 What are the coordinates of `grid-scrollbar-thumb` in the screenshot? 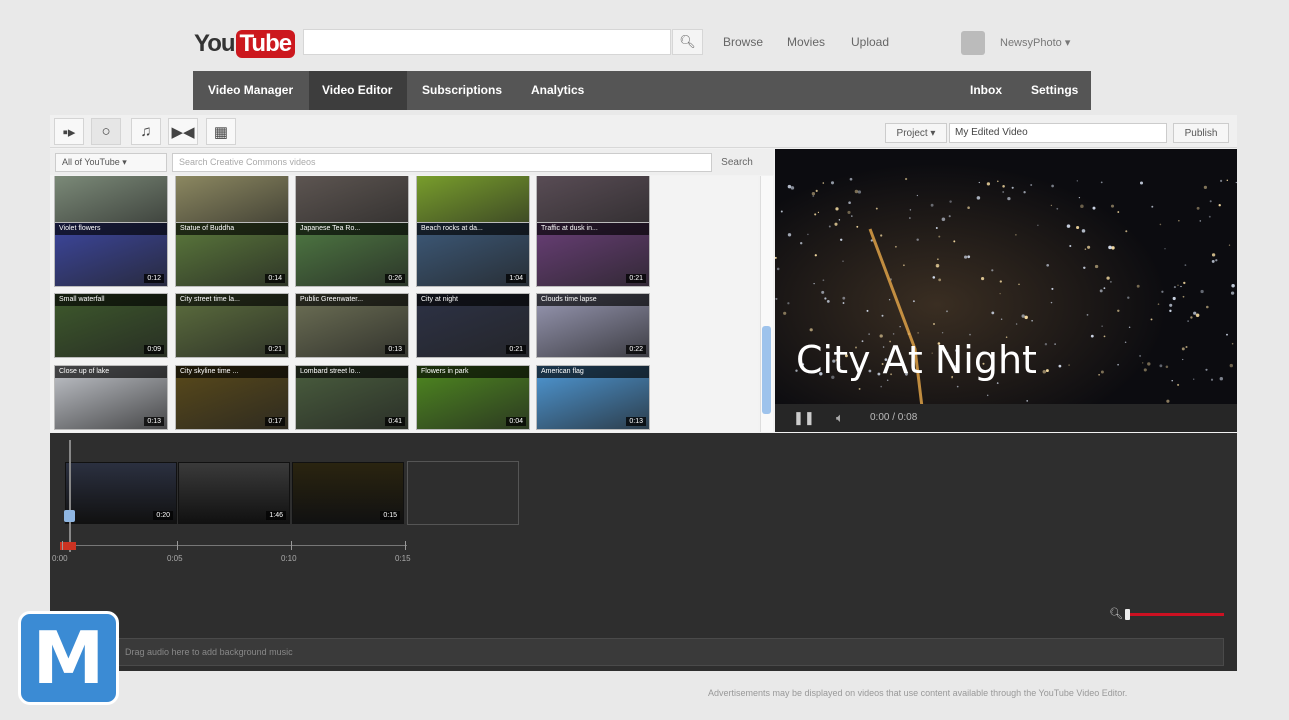 It's located at (766, 370).